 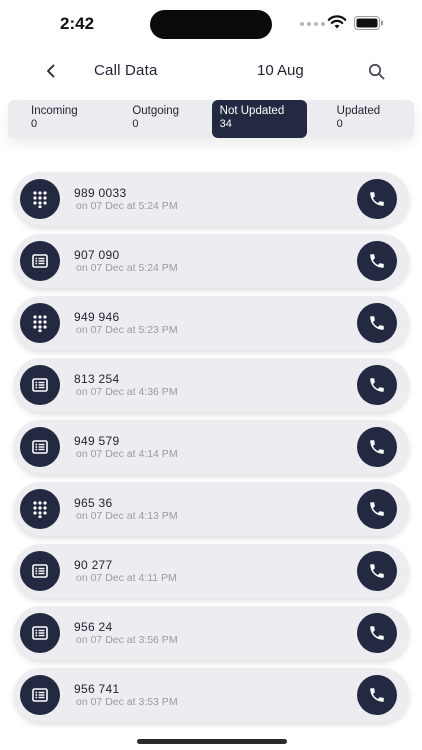 I want to click on search-icon, so click(x=376, y=71).